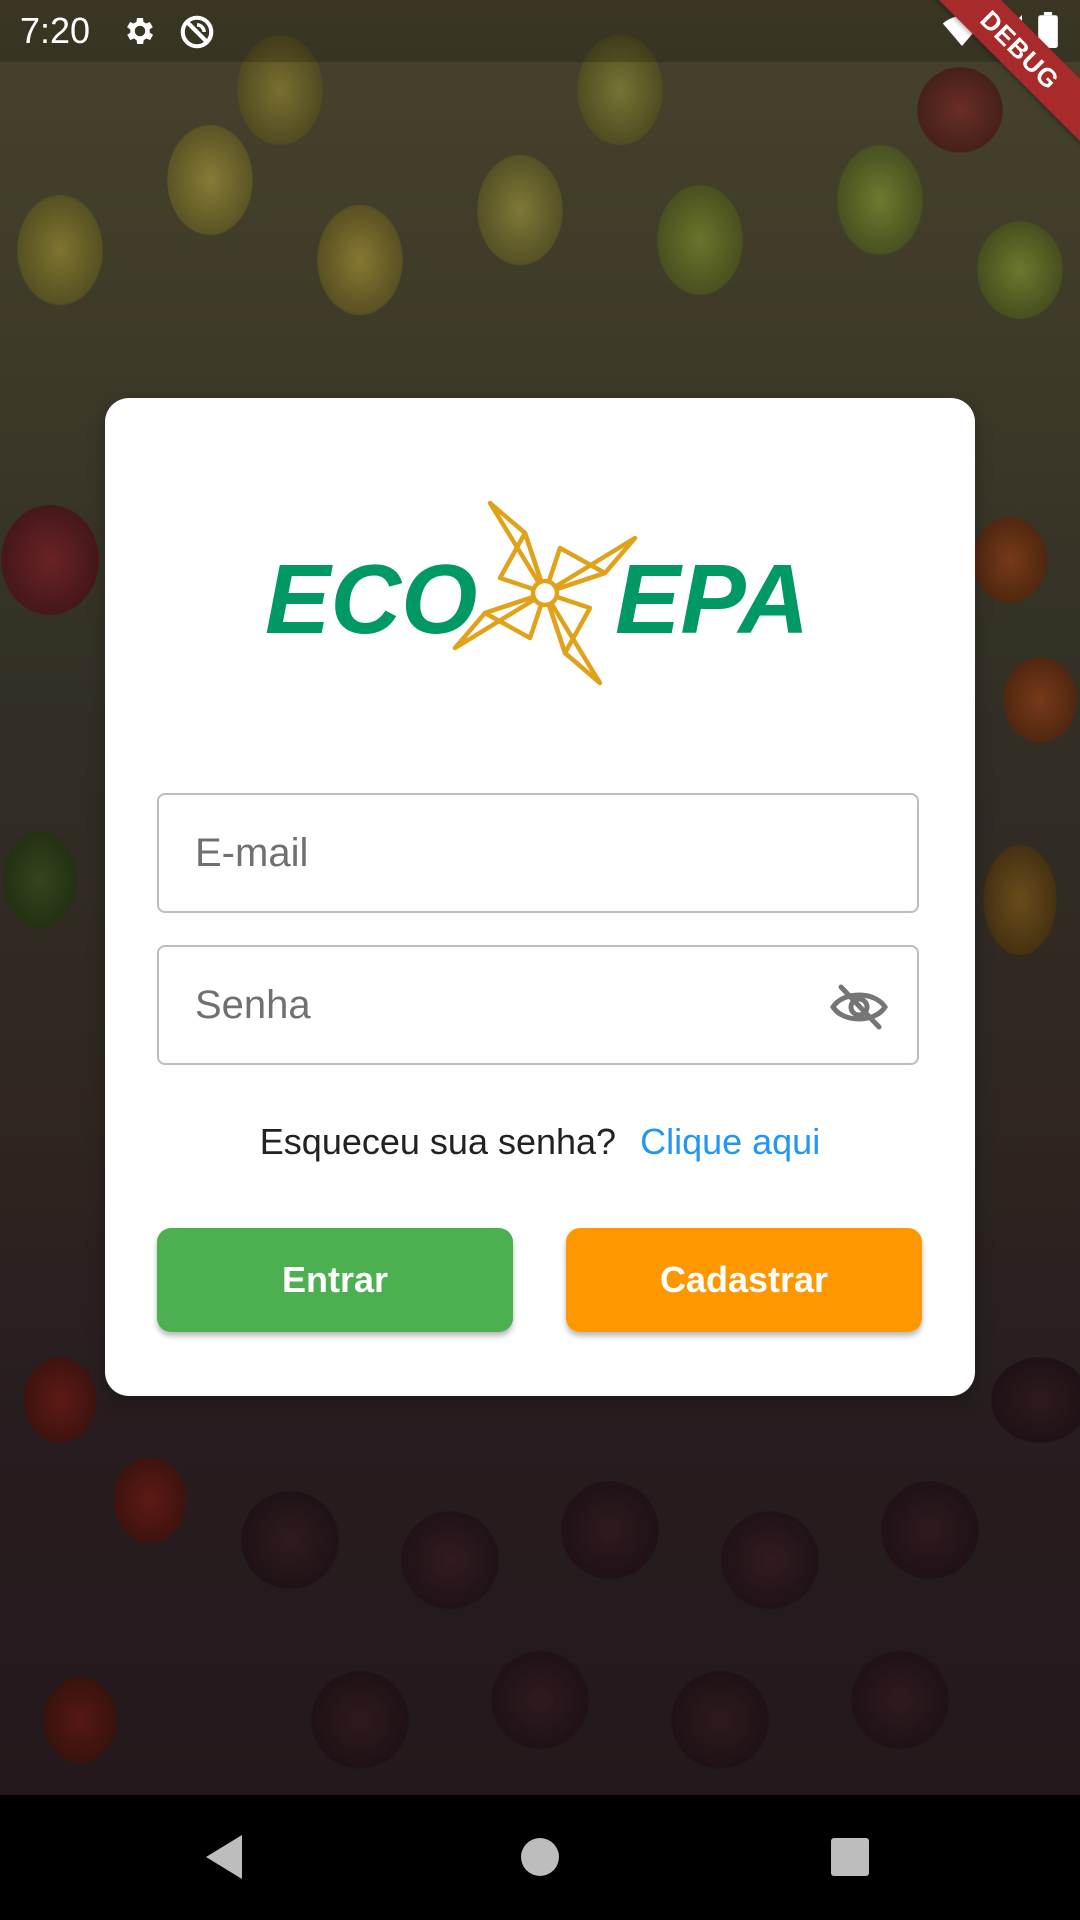 This screenshot has width=1080, height=1920. I want to click on forgot-password-link: Clique aqui, so click(730, 1141).